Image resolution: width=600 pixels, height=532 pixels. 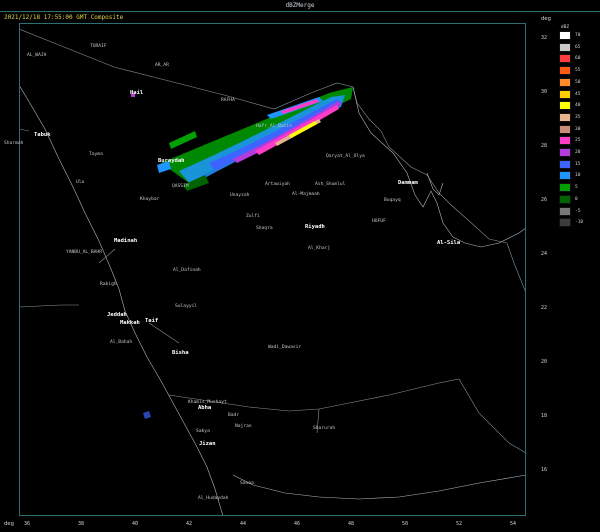 What do you see at coordinates (345, 156) in the screenshot?
I see `city-label: Qaryat_Al_Ulya` at bounding box center [345, 156].